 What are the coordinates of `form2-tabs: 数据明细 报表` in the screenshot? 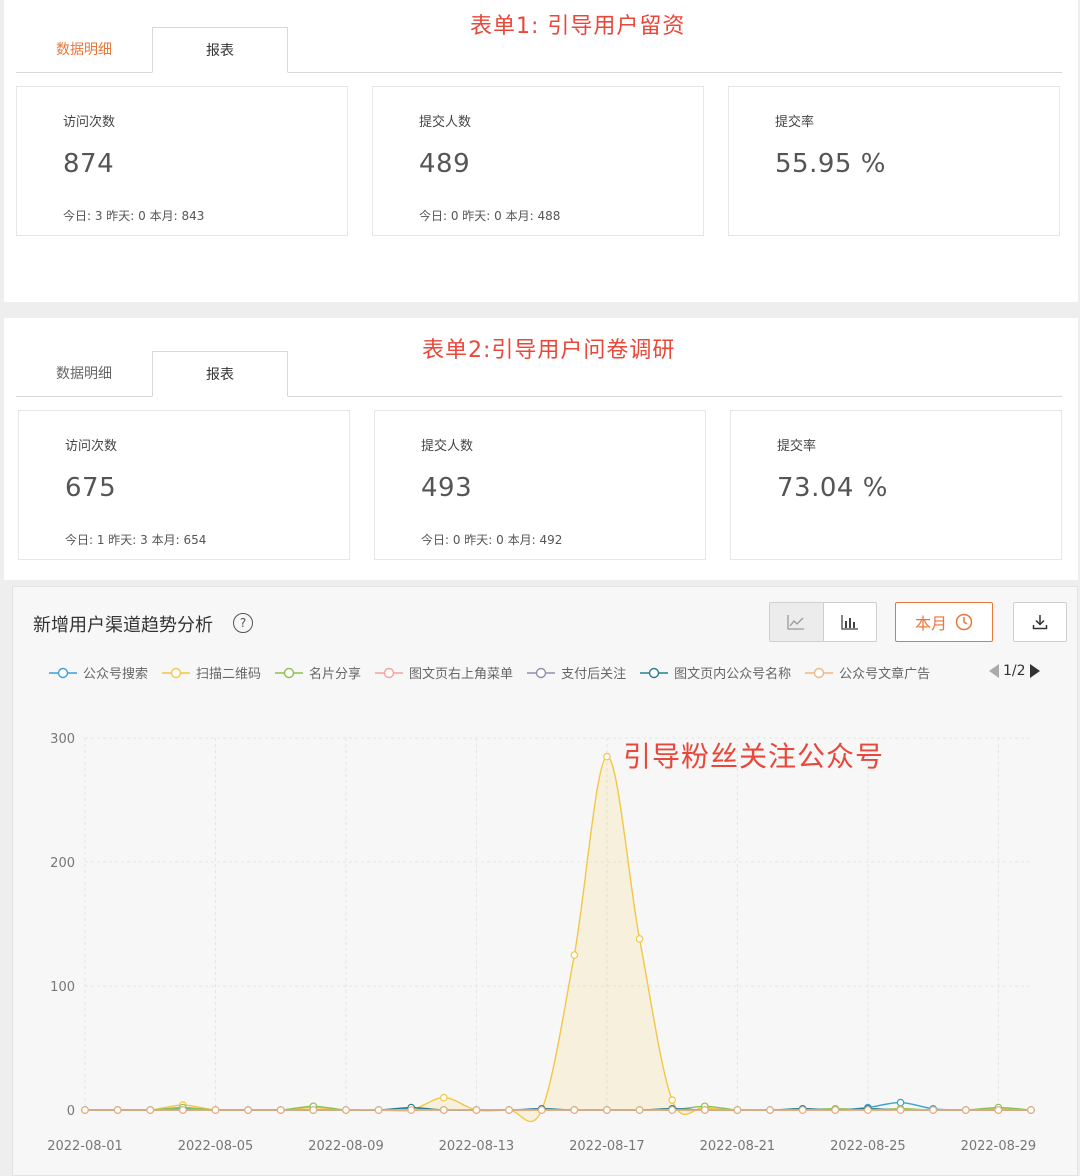 It's located at (539, 372).